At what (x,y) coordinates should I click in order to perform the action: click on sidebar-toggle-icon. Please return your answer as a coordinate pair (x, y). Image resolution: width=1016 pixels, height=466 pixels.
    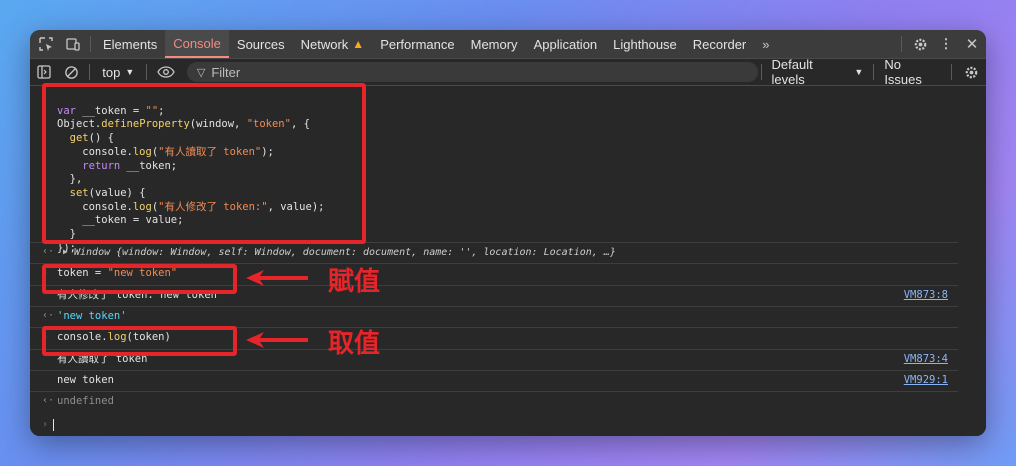
    Looking at the image, I should click on (44, 72).